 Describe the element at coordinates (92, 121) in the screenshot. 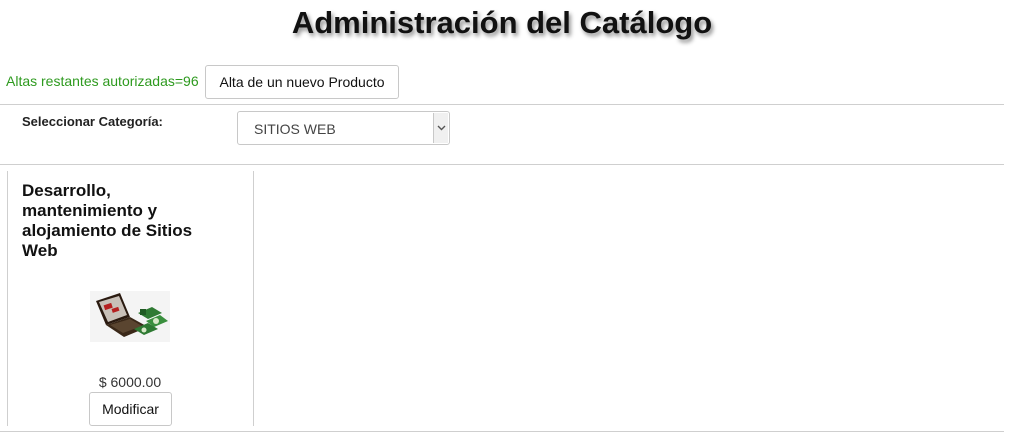

I see `category-label: Seleccionar Categoría:` at that location.